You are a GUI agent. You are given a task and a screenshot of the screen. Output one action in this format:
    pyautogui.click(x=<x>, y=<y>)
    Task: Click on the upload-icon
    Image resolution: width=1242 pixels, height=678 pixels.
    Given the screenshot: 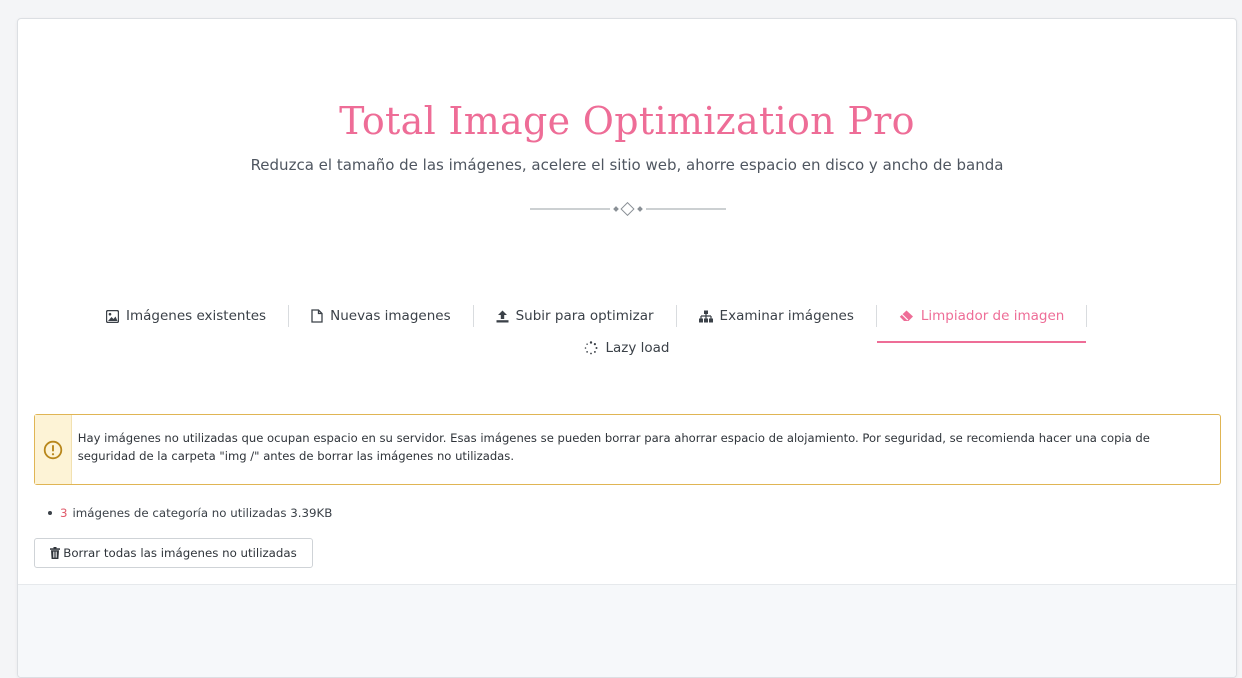 What is the action you would take?
    pyautogui.click(x=502, y=316)
    